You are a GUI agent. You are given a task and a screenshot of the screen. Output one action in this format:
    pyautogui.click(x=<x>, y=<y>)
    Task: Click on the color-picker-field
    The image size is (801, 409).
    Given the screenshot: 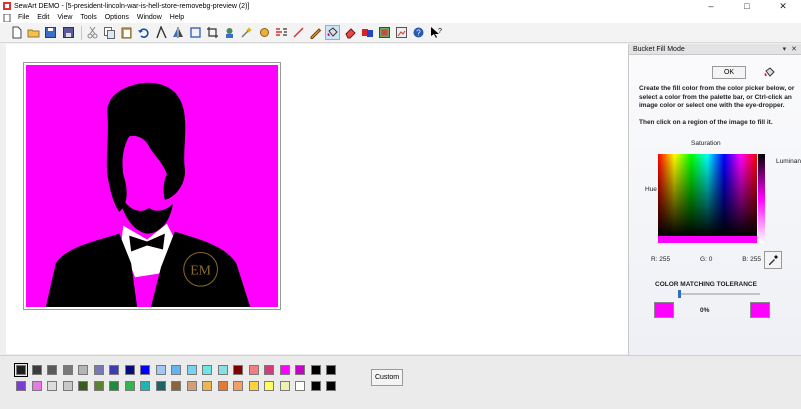 What is the action you would take?
    pyautogui.click(x=707, y=195)
    